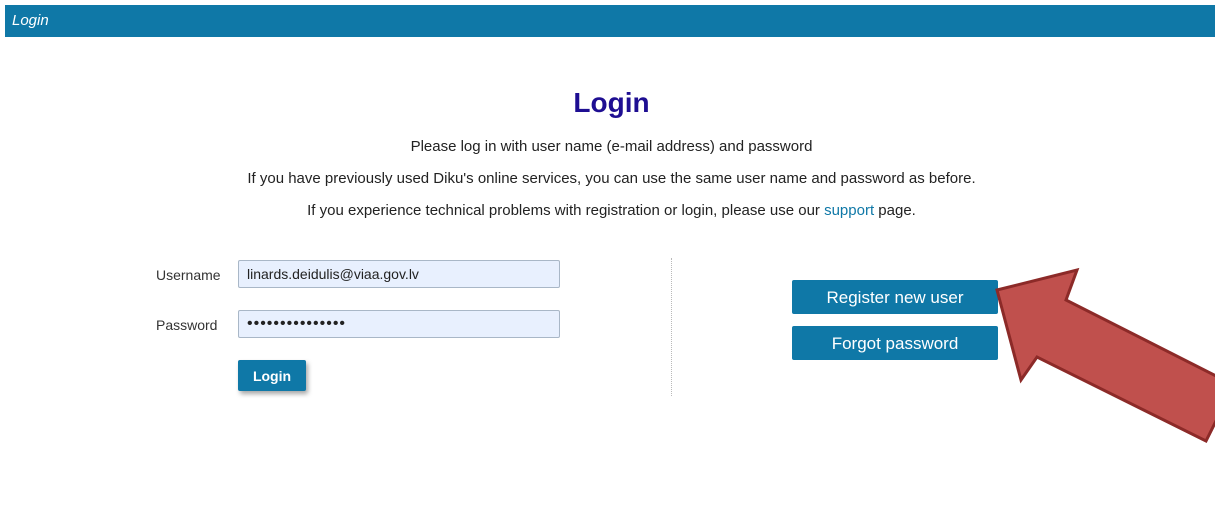  I want to click on login-button: Login, so click(272, 375).